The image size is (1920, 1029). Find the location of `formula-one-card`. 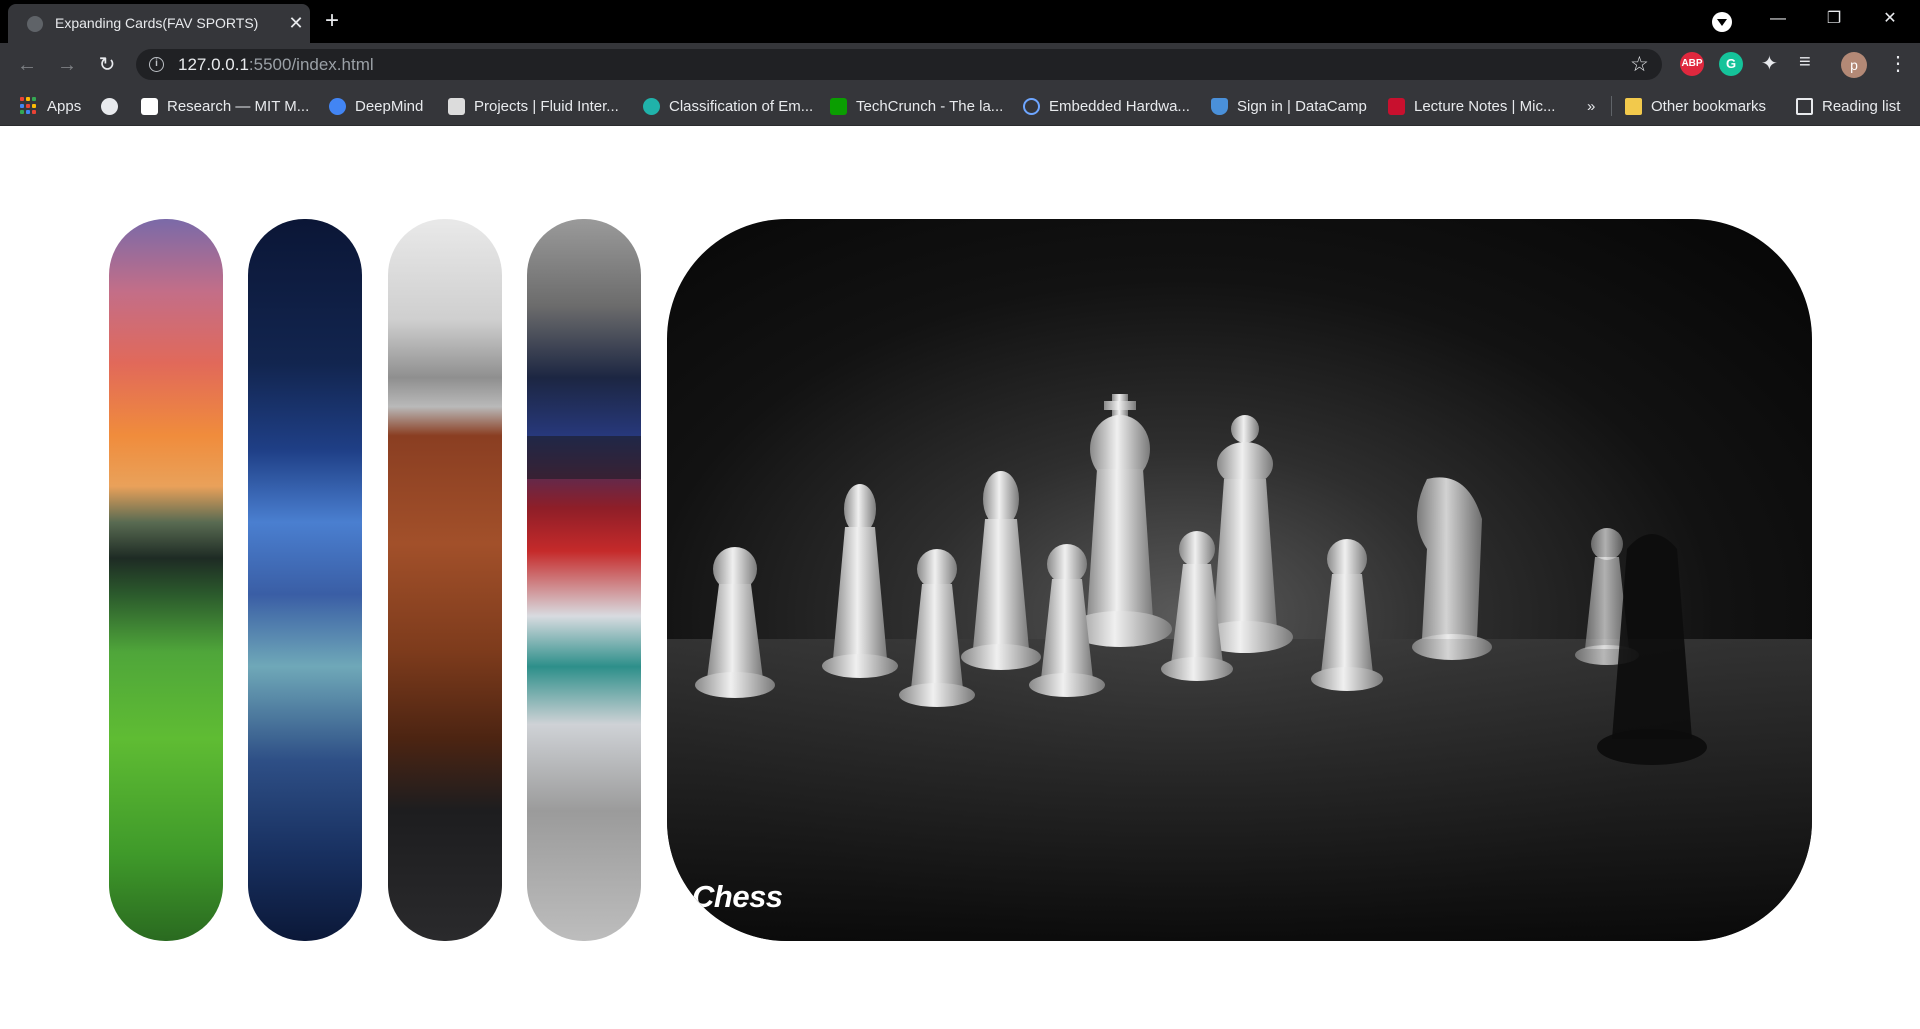

formula-one-card is located at coordinates (584, 580).